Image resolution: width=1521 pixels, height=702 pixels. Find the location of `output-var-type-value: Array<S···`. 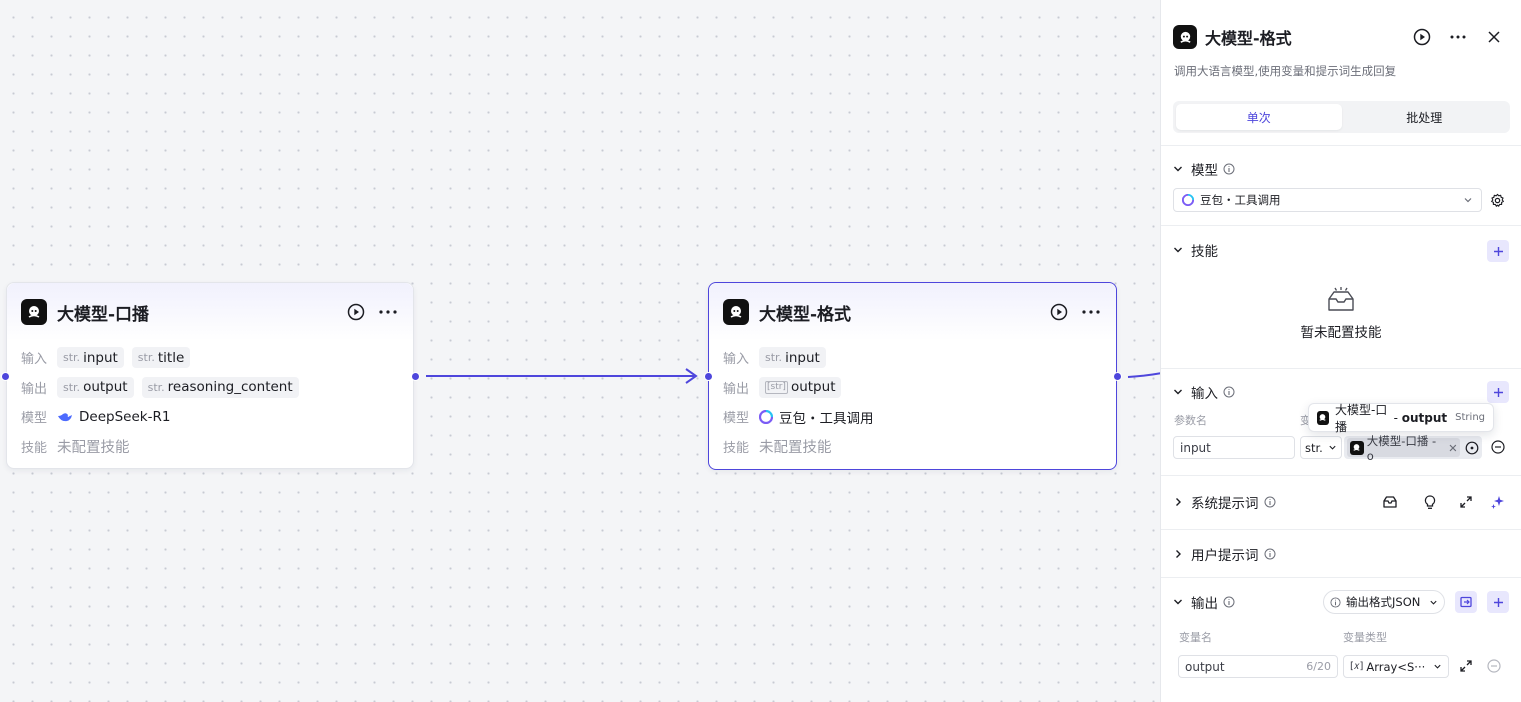

output-var-type-value: Array<S··· is located at coordinates (1396, 666).